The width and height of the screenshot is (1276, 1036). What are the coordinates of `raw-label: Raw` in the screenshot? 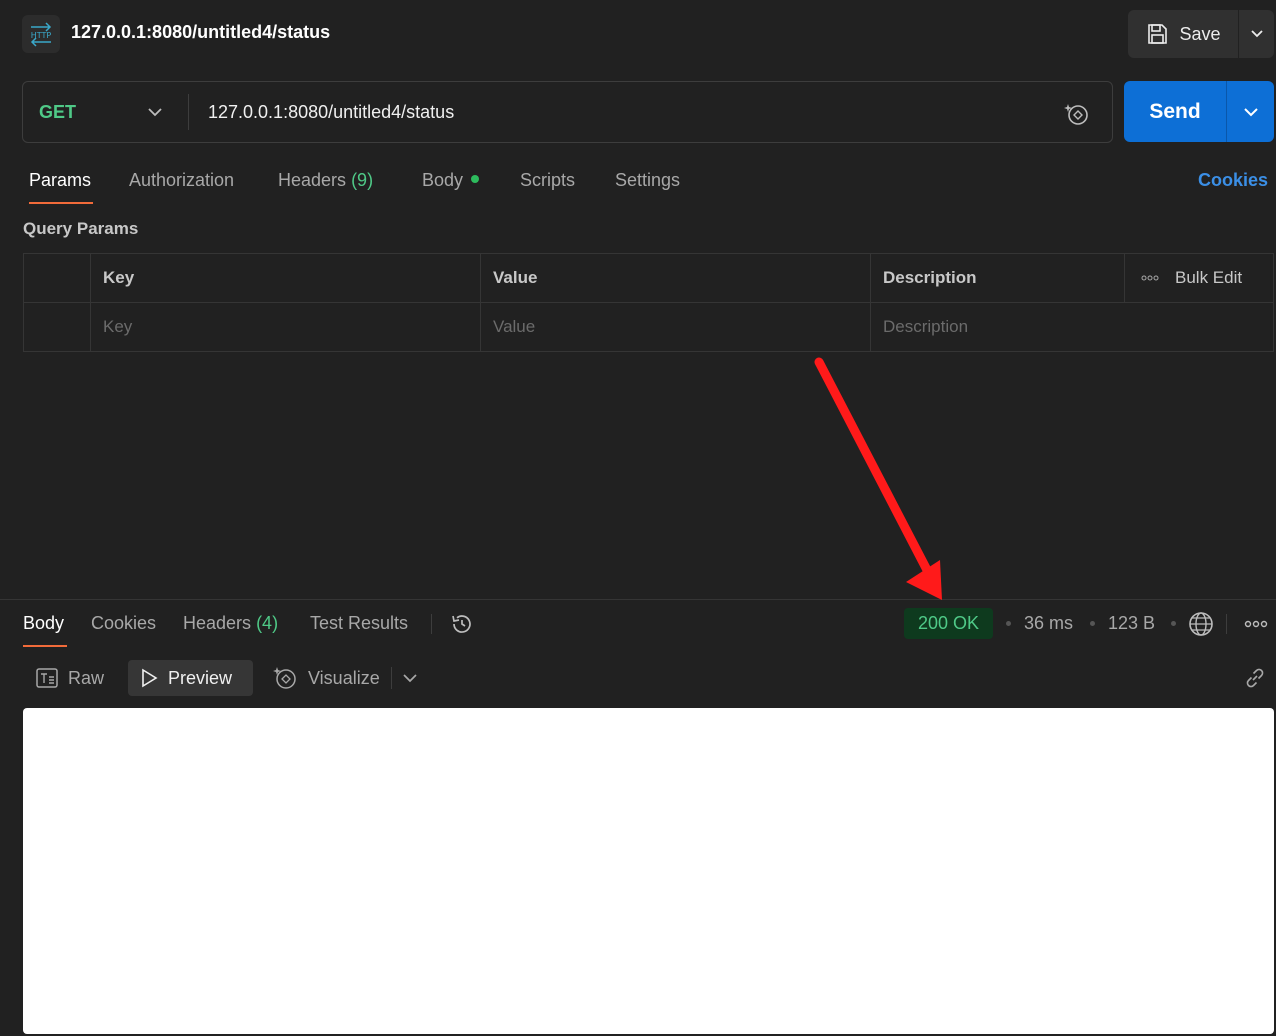 It's located at (86, 677).